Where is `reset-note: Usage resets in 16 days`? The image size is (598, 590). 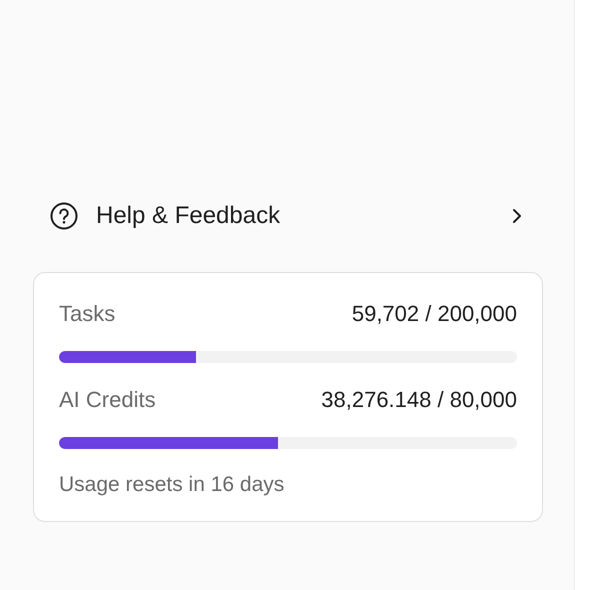
reset-note: Usage resets in 16 days is located at coordinates (172, 485).